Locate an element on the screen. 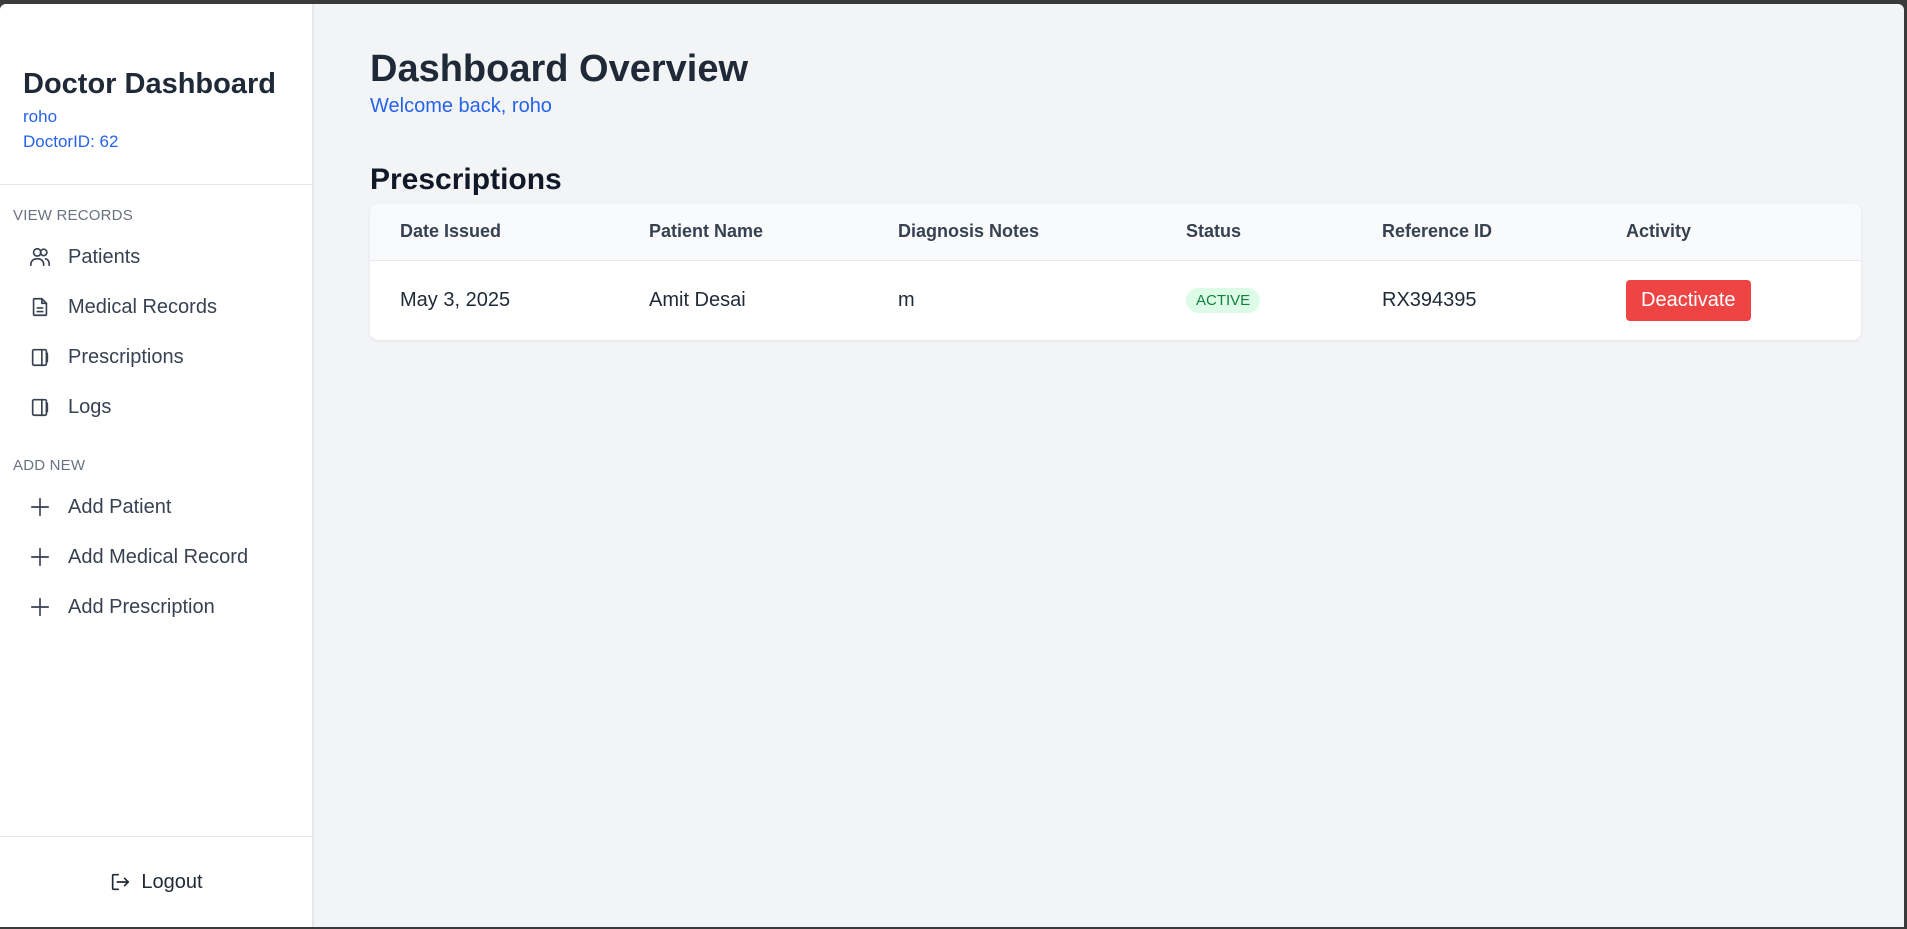 The height and width of the screenshot is (929, 1907). users-icon is located at coordinates (40, 257).